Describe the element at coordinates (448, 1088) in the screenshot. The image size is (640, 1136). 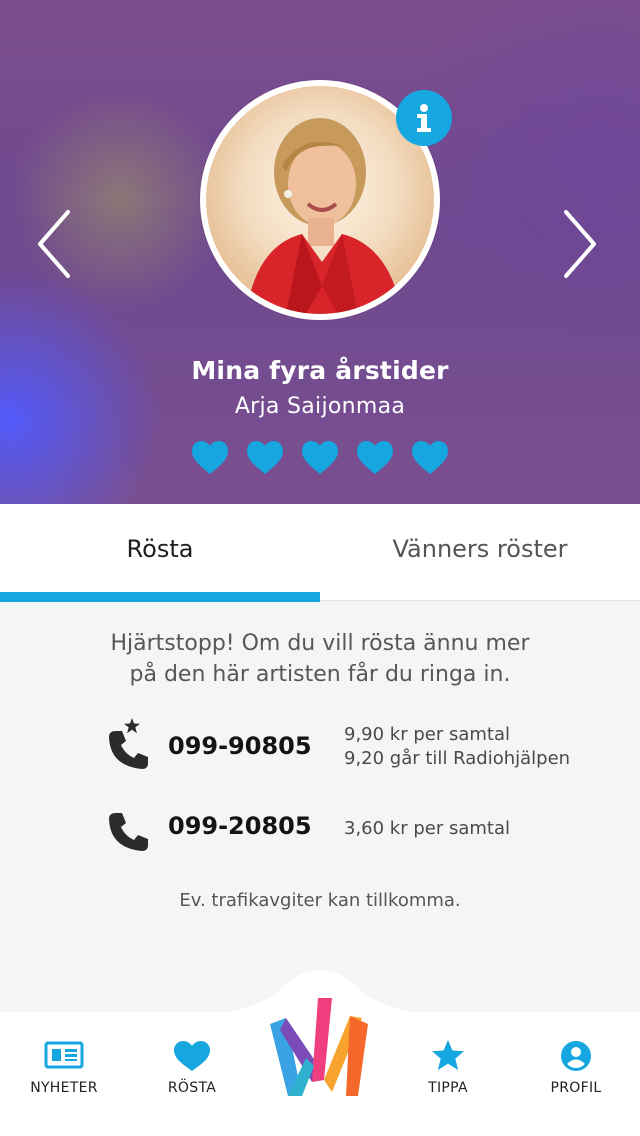
I see `nav-label: TIPPA` at that location.